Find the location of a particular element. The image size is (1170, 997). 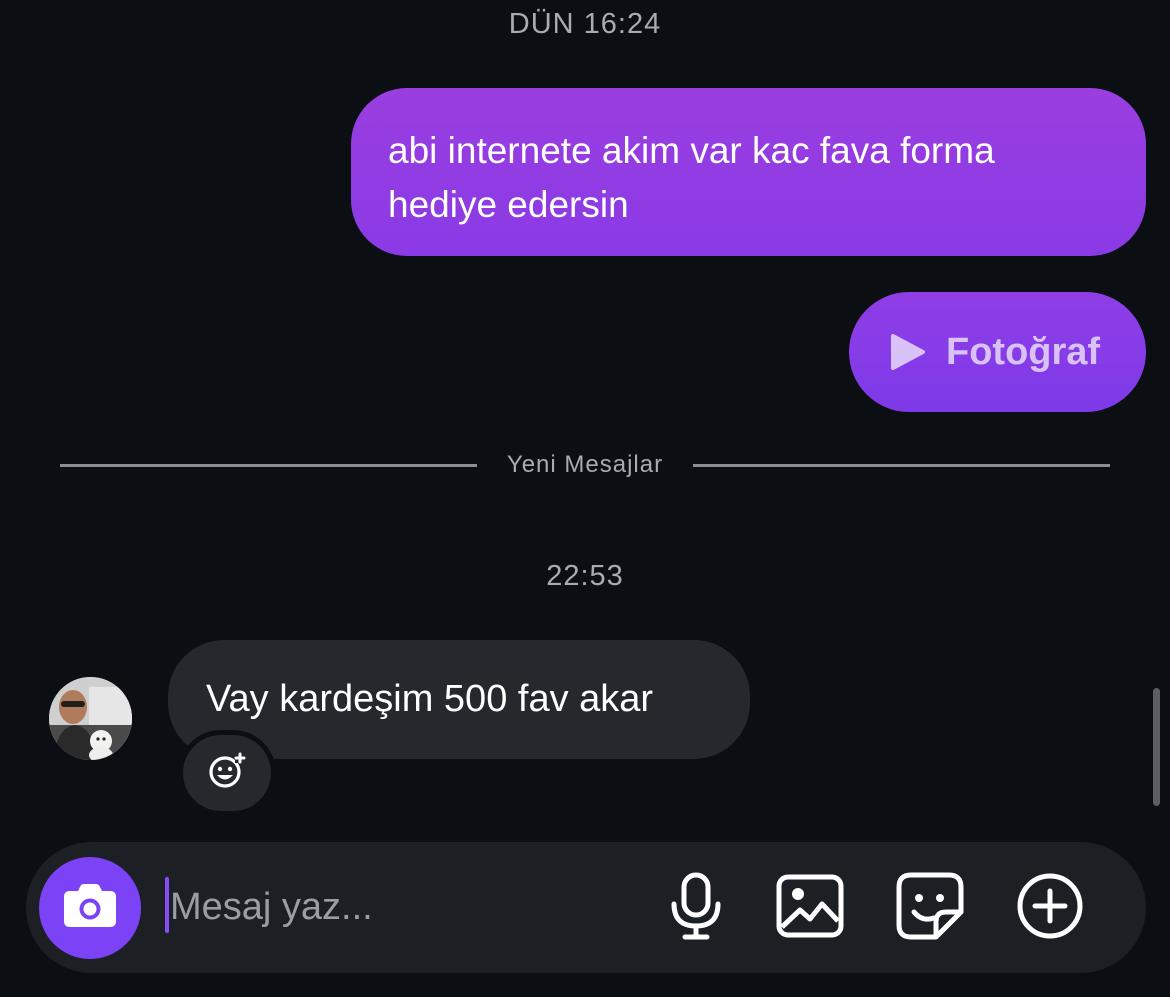

new-messages-divider: Yeni Mesajlar is located at coordinates (585, 465).